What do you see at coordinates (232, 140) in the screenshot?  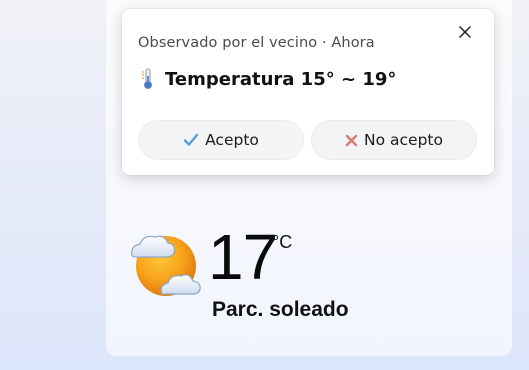 I see `accept-label: Acepto` at bounding box center [232, 140].